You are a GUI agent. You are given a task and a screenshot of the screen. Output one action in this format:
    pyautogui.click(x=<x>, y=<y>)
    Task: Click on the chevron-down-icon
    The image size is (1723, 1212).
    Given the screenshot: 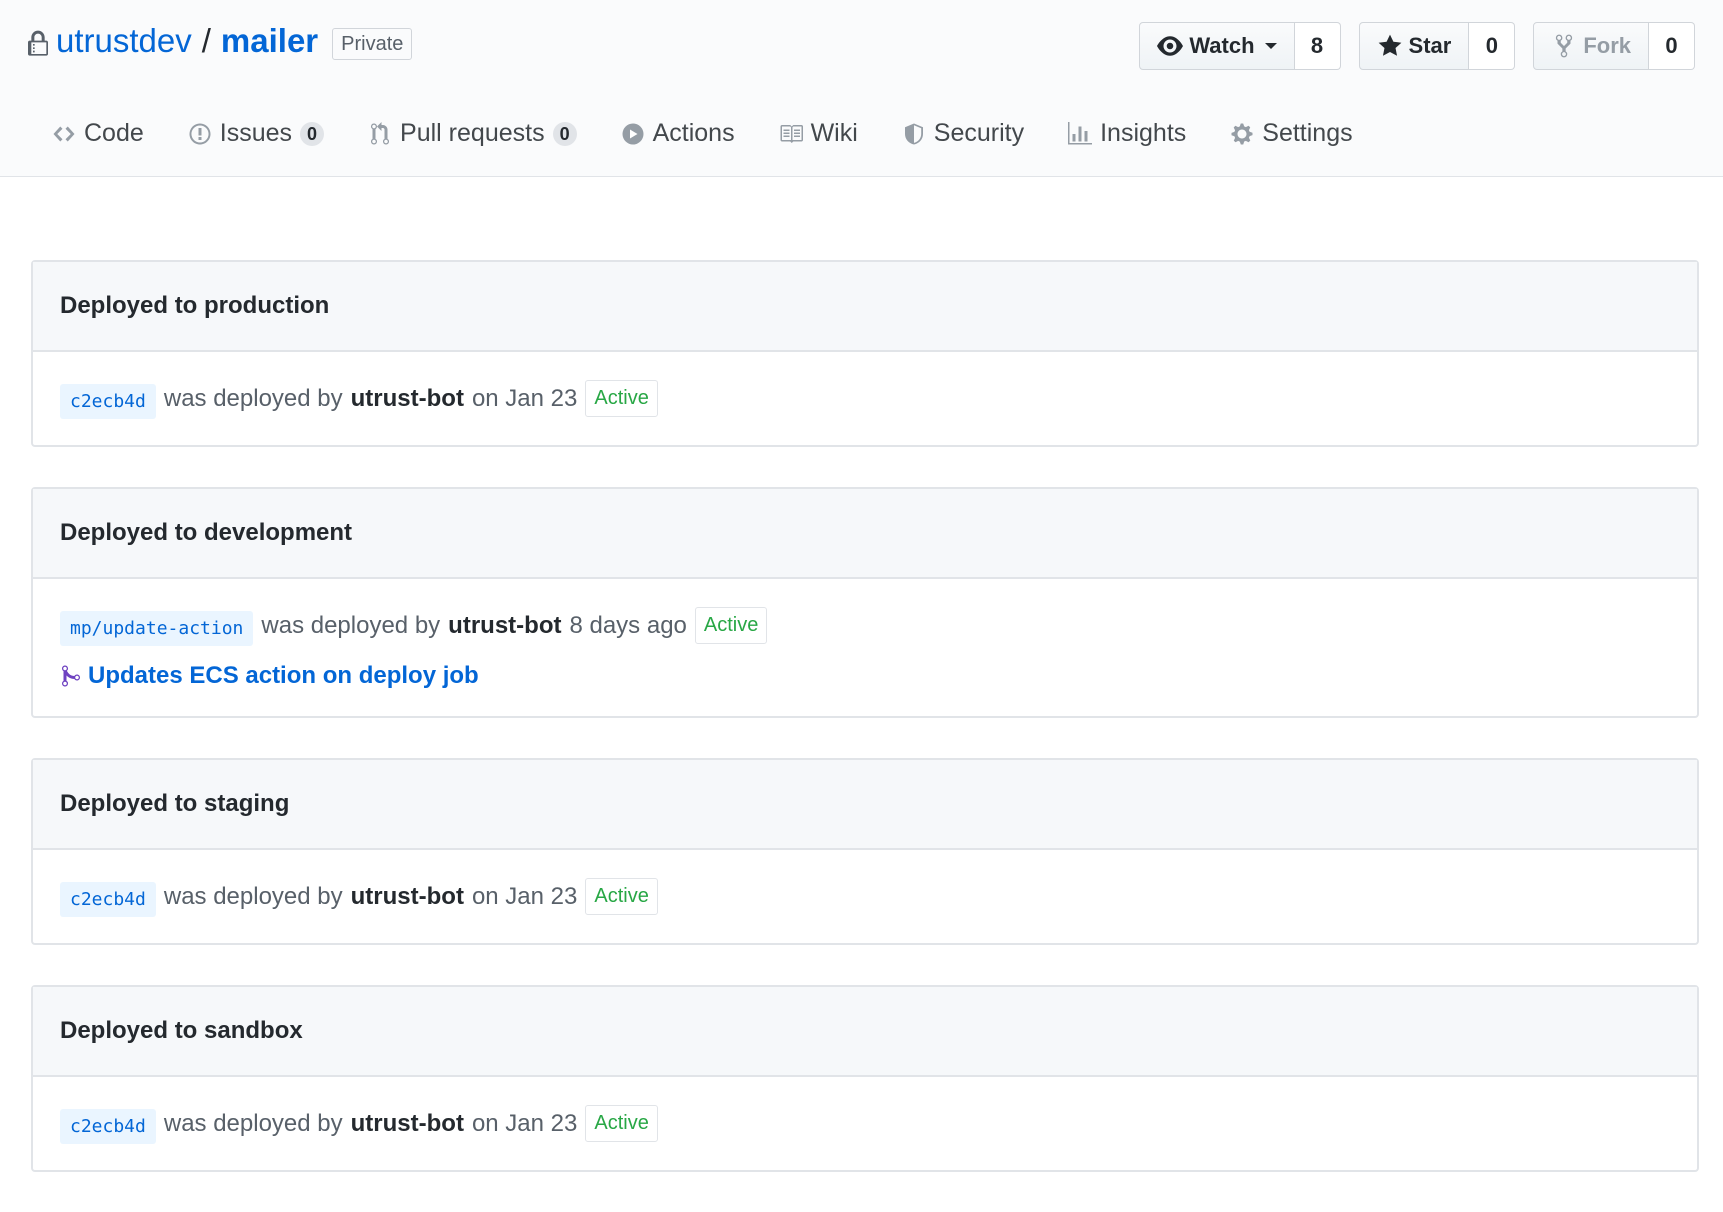 What is the action you would take?
    pyautogui.click(x=1270, y=46)
    